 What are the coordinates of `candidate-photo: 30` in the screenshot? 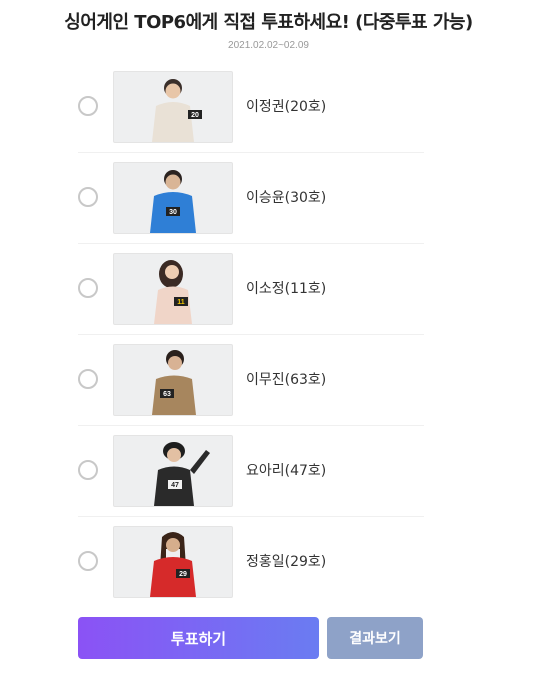 It's located at (173, 198).